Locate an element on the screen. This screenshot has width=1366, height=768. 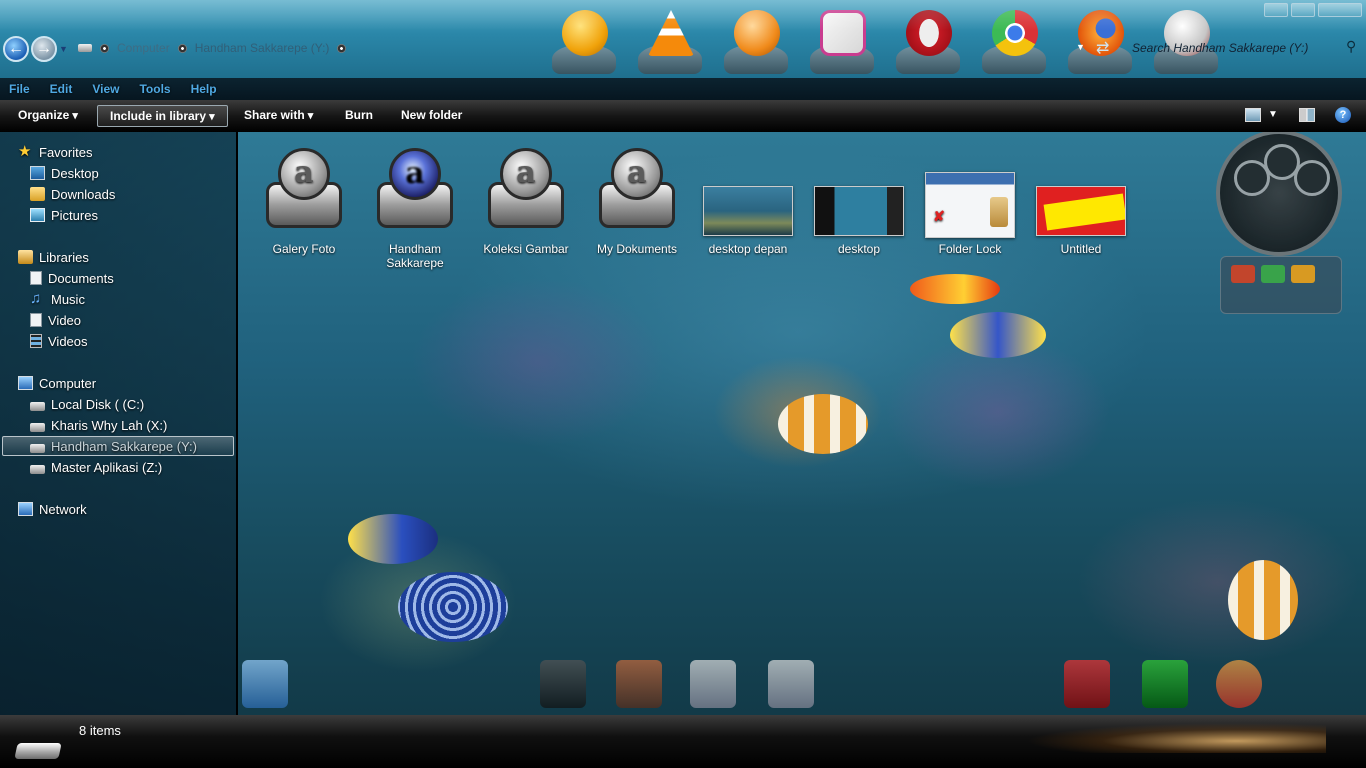
nav-libraries: Libraries is located at coordinates (53, 257).